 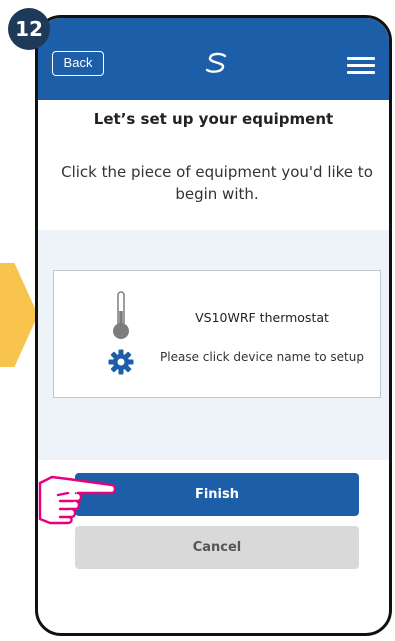 What do you see at coordinates (77, 500) in the screenshot?
I see `pointing-hand-icon` at bounding box center [77, 500].